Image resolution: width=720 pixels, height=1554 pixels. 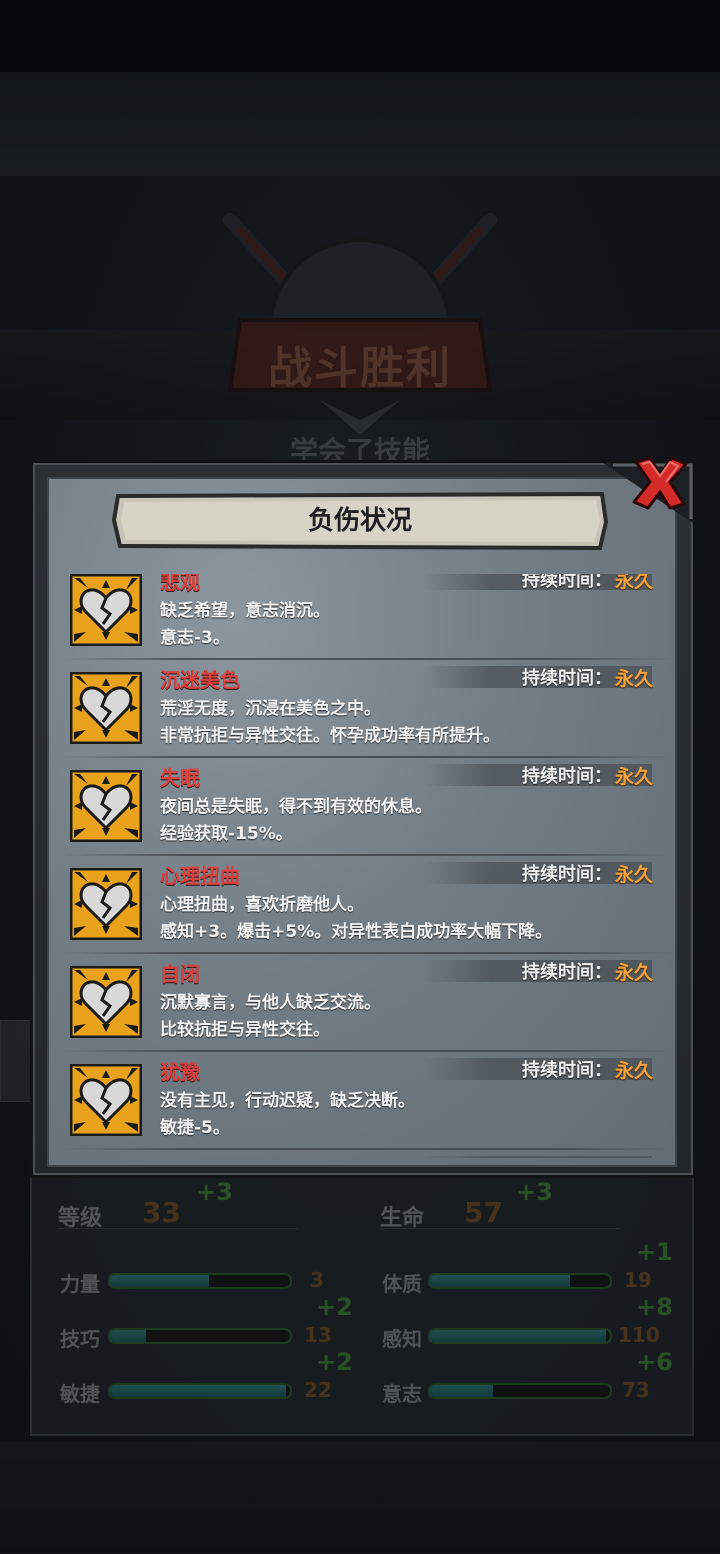 I want to click on injury-name: 心理扭曲, so click(x=200, y=876).